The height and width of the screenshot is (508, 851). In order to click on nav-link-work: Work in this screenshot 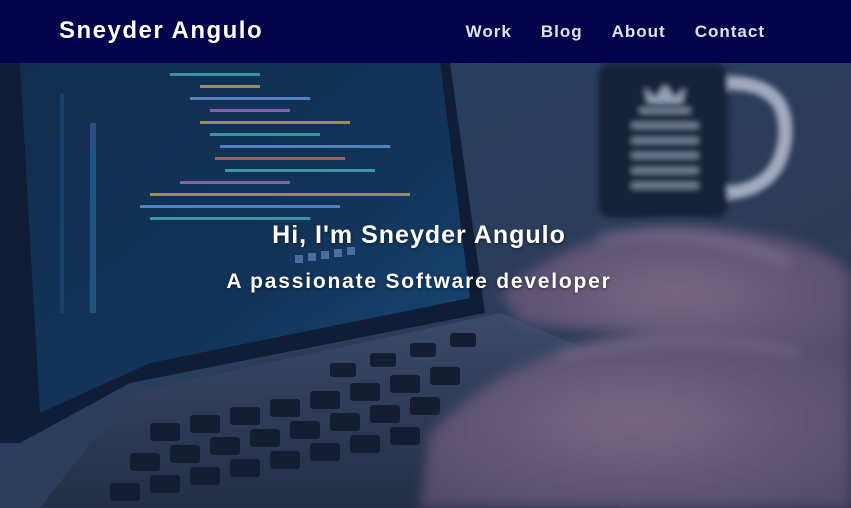, I will do `click(489, 32)`.